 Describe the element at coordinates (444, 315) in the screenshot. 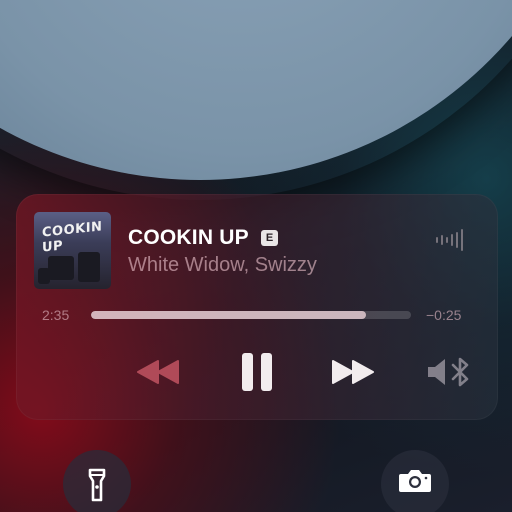

I see `remaining-time: −0:25` at that location.